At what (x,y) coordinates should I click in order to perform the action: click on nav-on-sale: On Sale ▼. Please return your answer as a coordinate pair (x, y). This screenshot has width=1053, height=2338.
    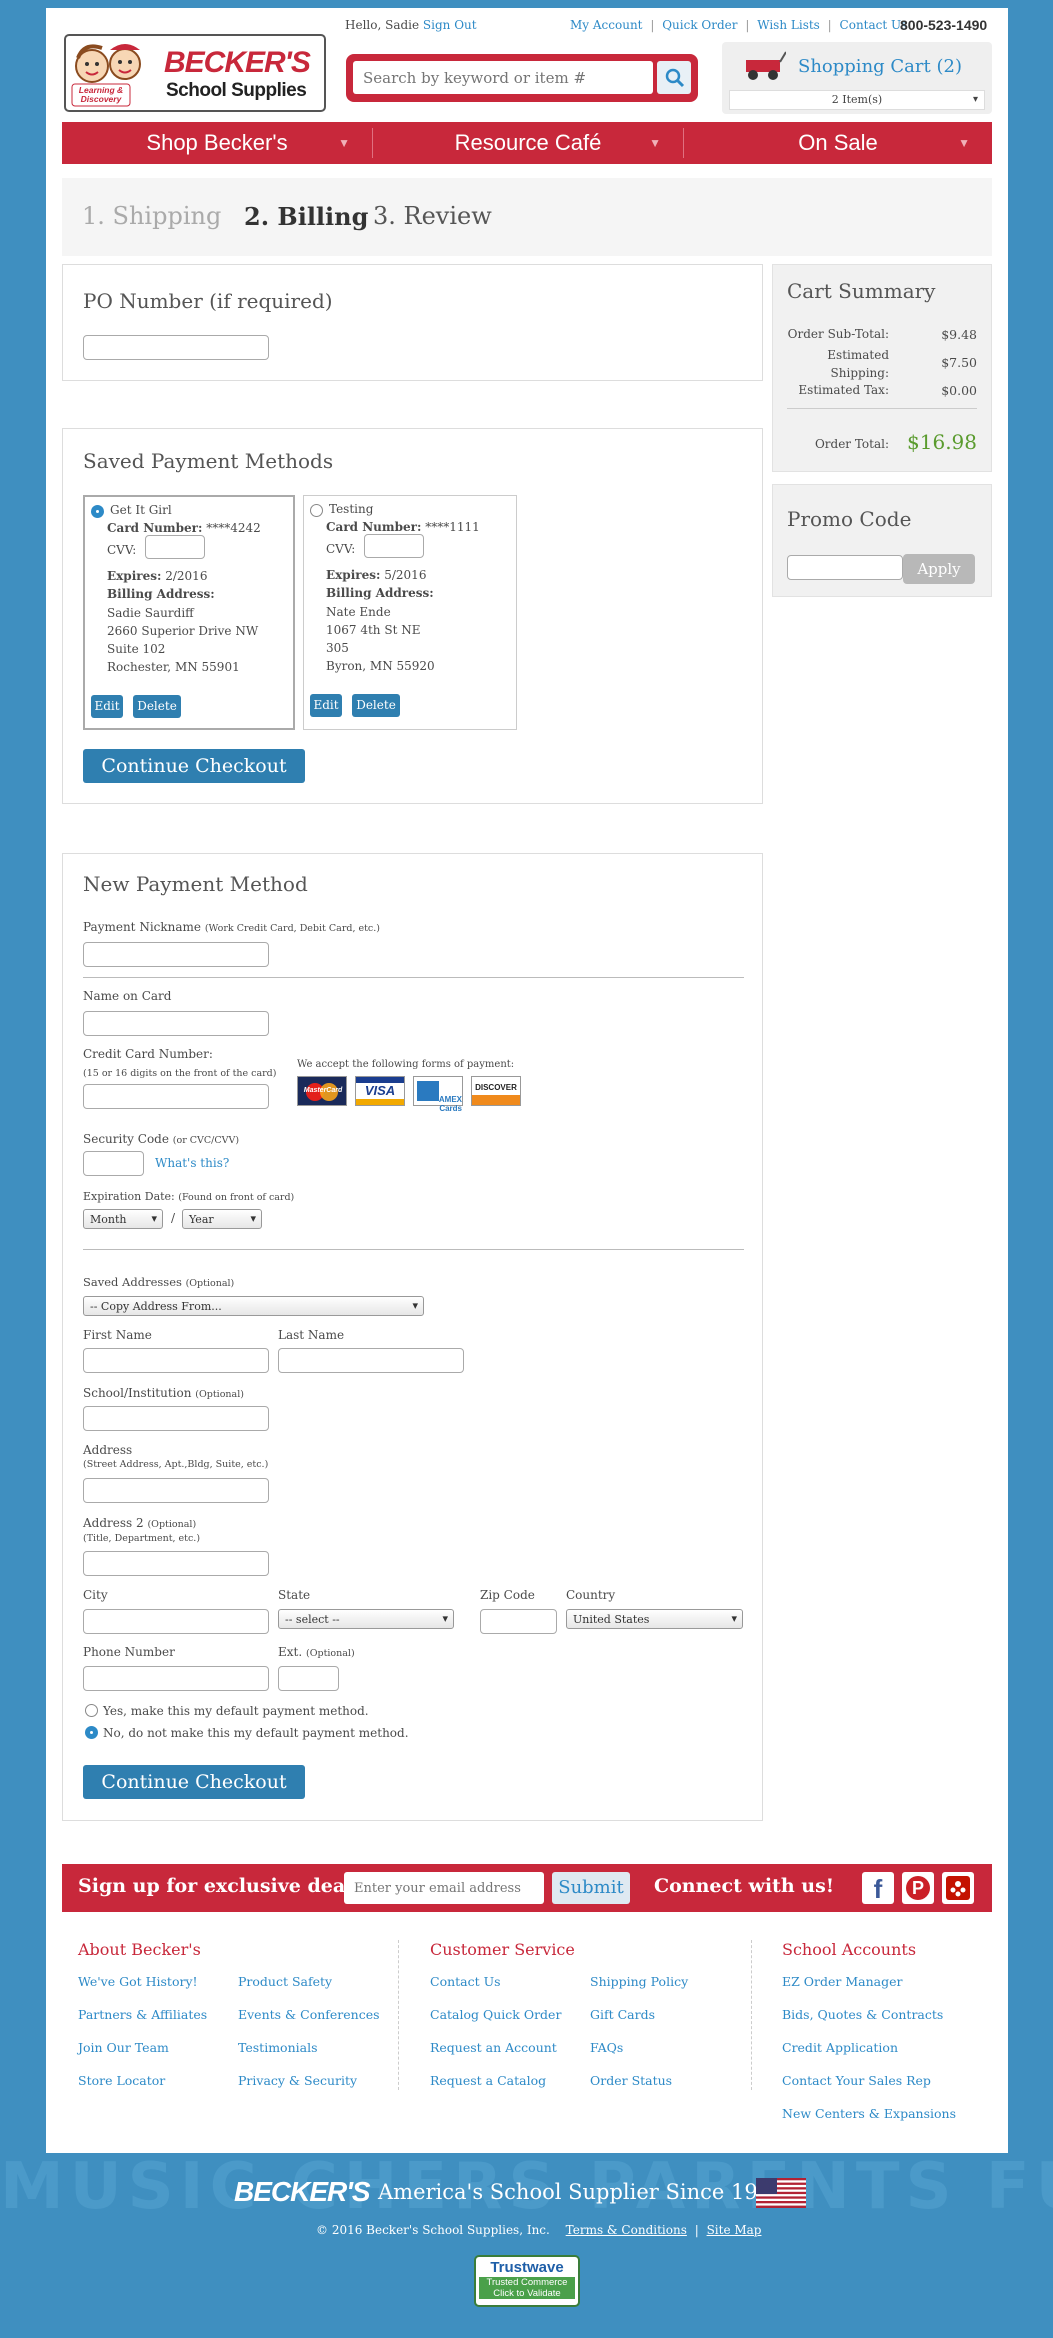
    Looking at the image, I should click on (838, 143).